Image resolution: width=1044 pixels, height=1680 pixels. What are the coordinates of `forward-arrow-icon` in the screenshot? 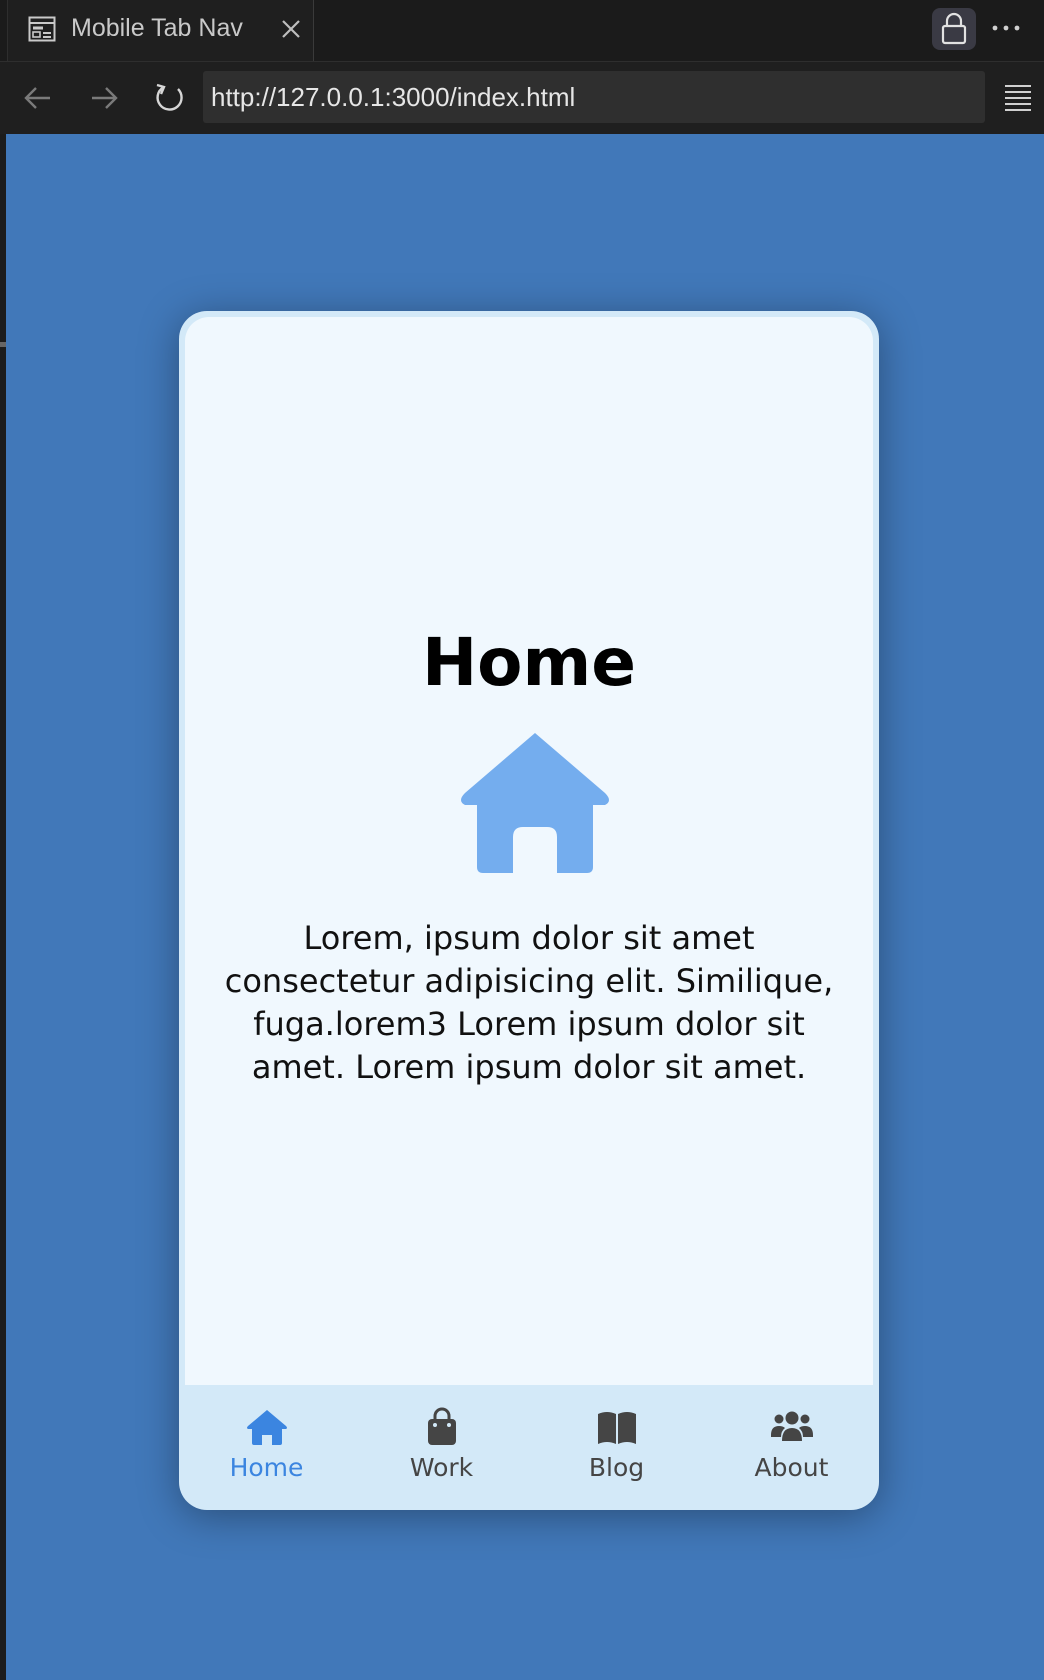 It's located at (104, 98).